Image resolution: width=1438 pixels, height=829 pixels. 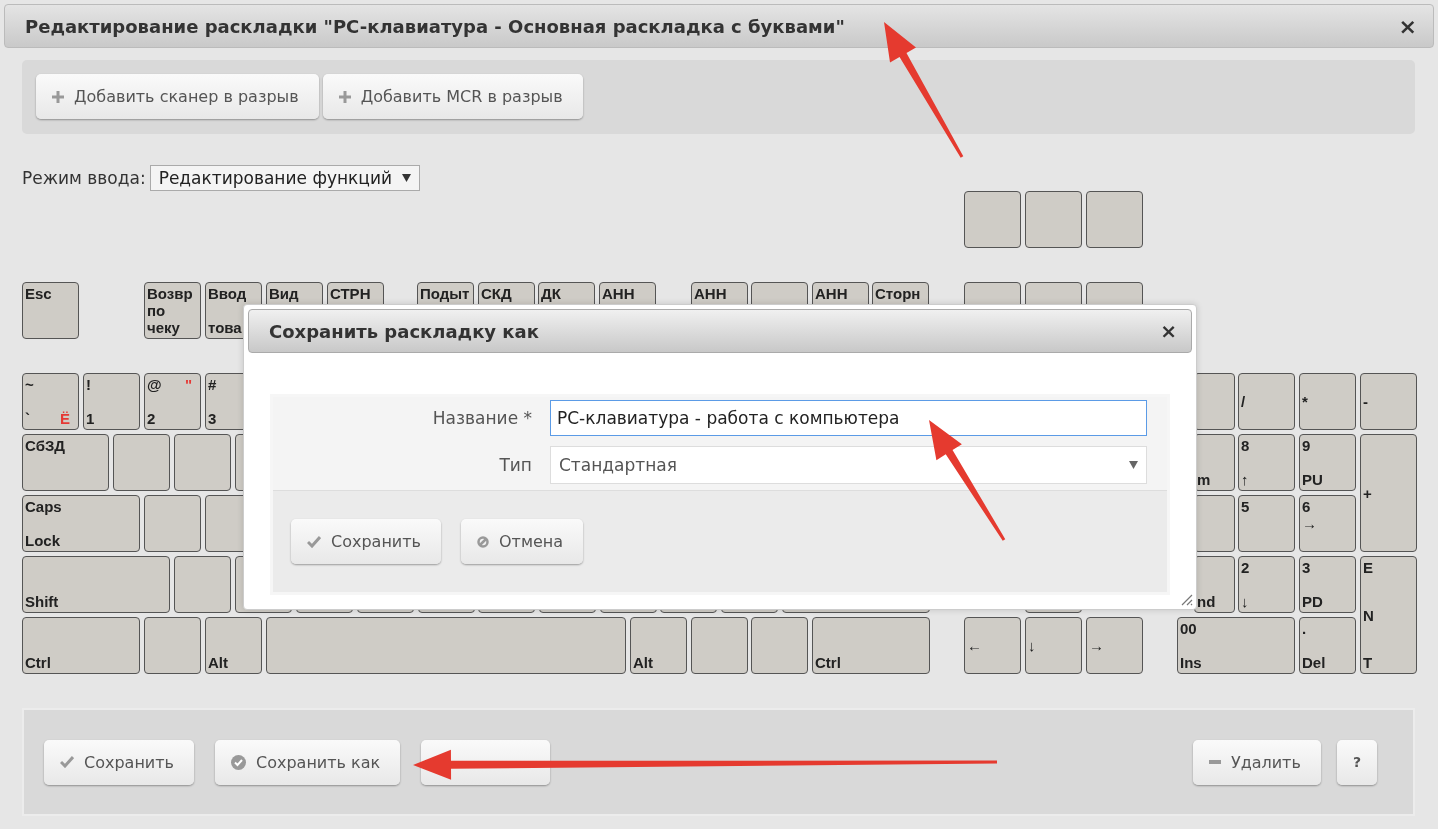 What do you see at coordinates (1266, 401) in the screenshot?
I see `keyboard-key: /` at bounding box center [1266, 401].